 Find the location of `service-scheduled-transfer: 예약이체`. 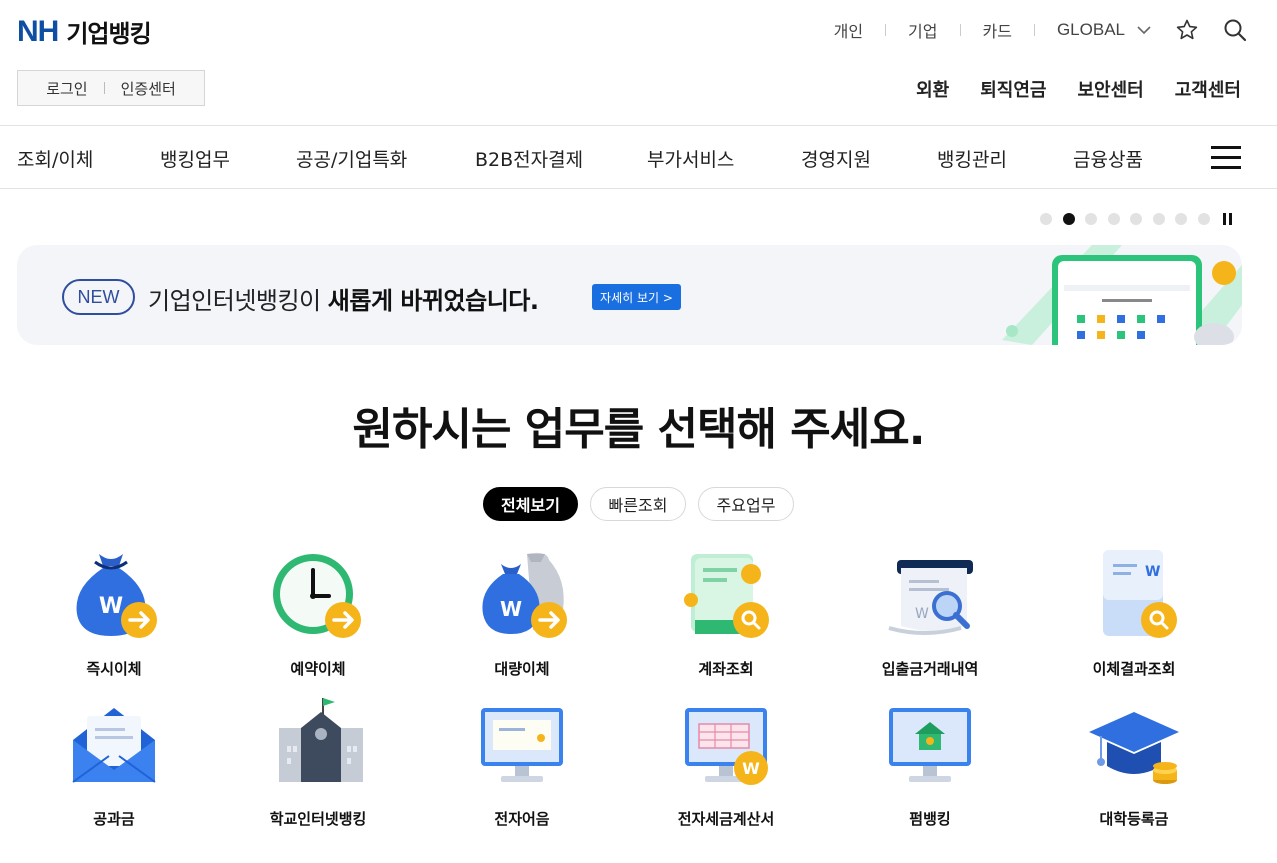

service-scheduled-transfer: 예약이체 is located at coordinates (318, 615).